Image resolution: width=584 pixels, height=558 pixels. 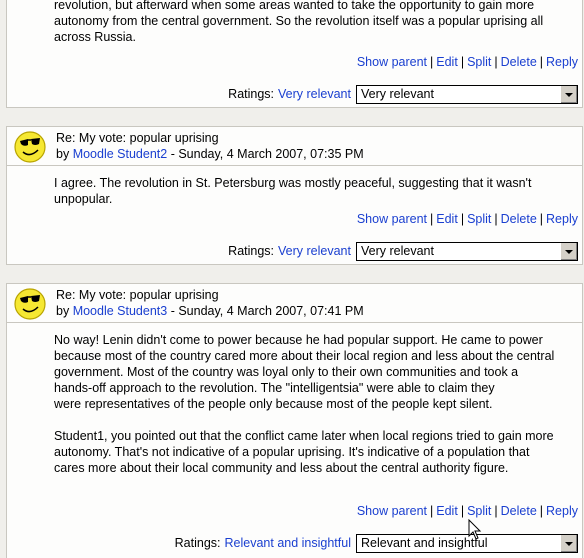 I want to click on post-date: - Sunday, 4 March 2007, 07:35 PM, so click(x=267, y=154).